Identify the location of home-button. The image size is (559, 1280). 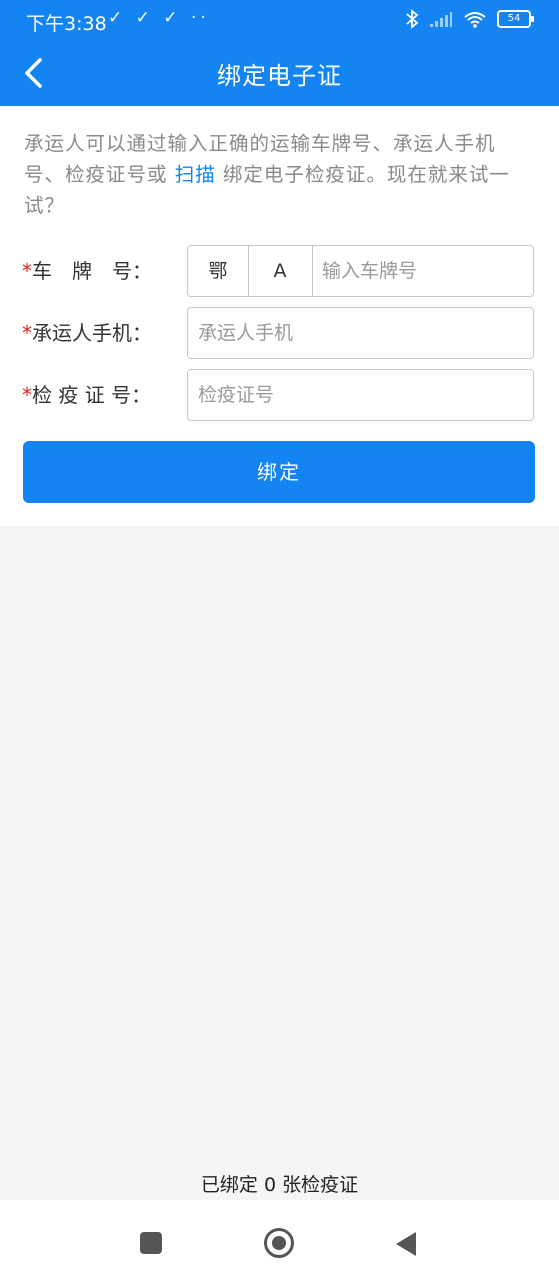
(279, 1243).